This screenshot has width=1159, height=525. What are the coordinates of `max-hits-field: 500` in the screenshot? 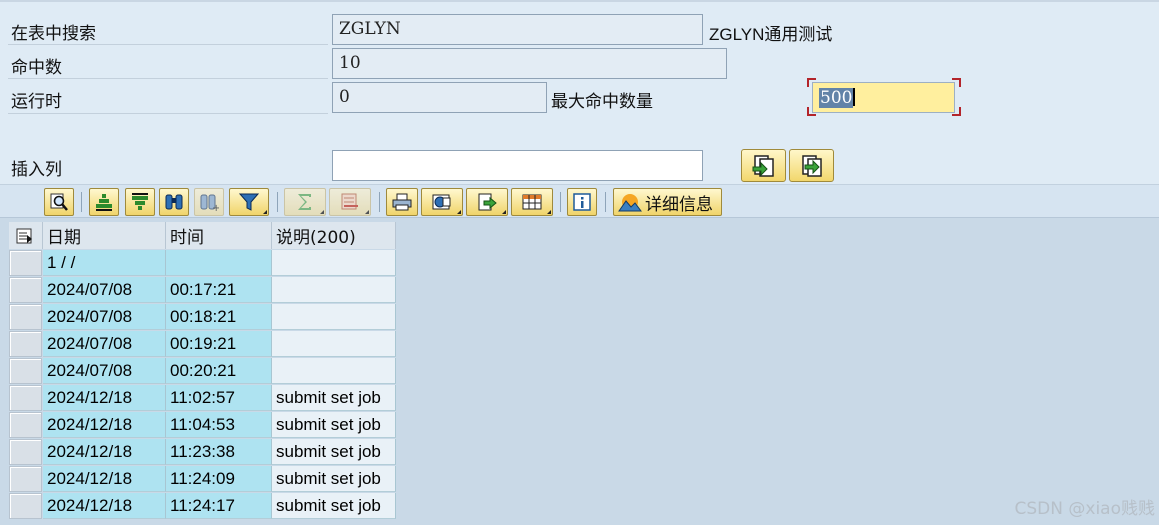 It's located at (883, 97).